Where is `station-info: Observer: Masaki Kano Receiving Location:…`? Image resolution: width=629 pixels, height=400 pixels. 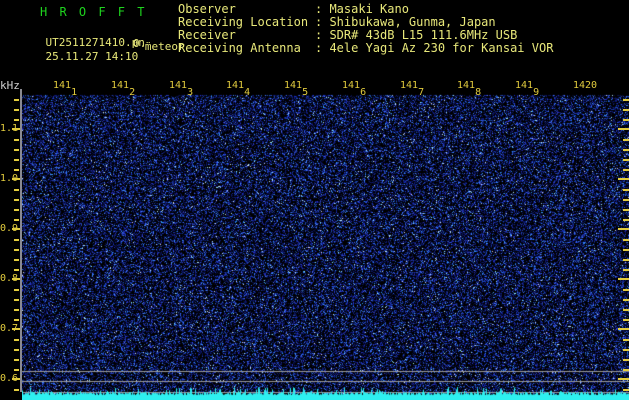 station-info: Observer: Masaki Kano Receiving Location:… is located at coordinates (365, 29).